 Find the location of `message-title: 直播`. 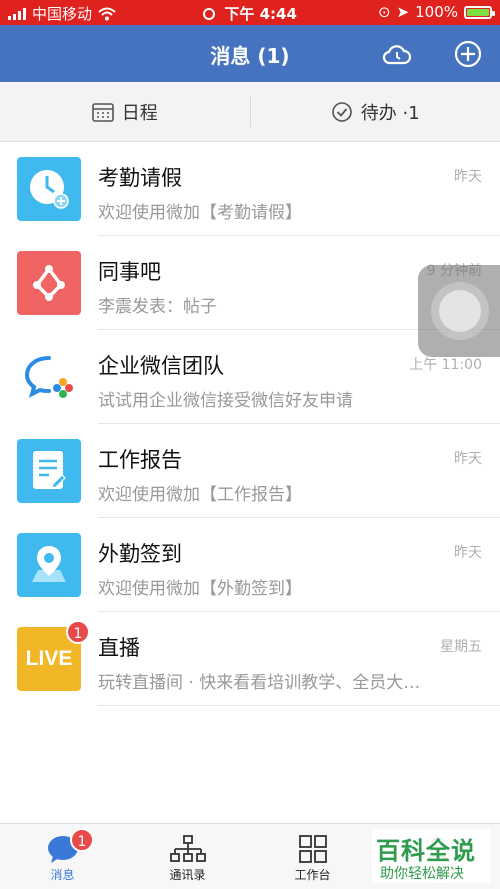

message-title: 直播 is located at coordinates (119, 648).